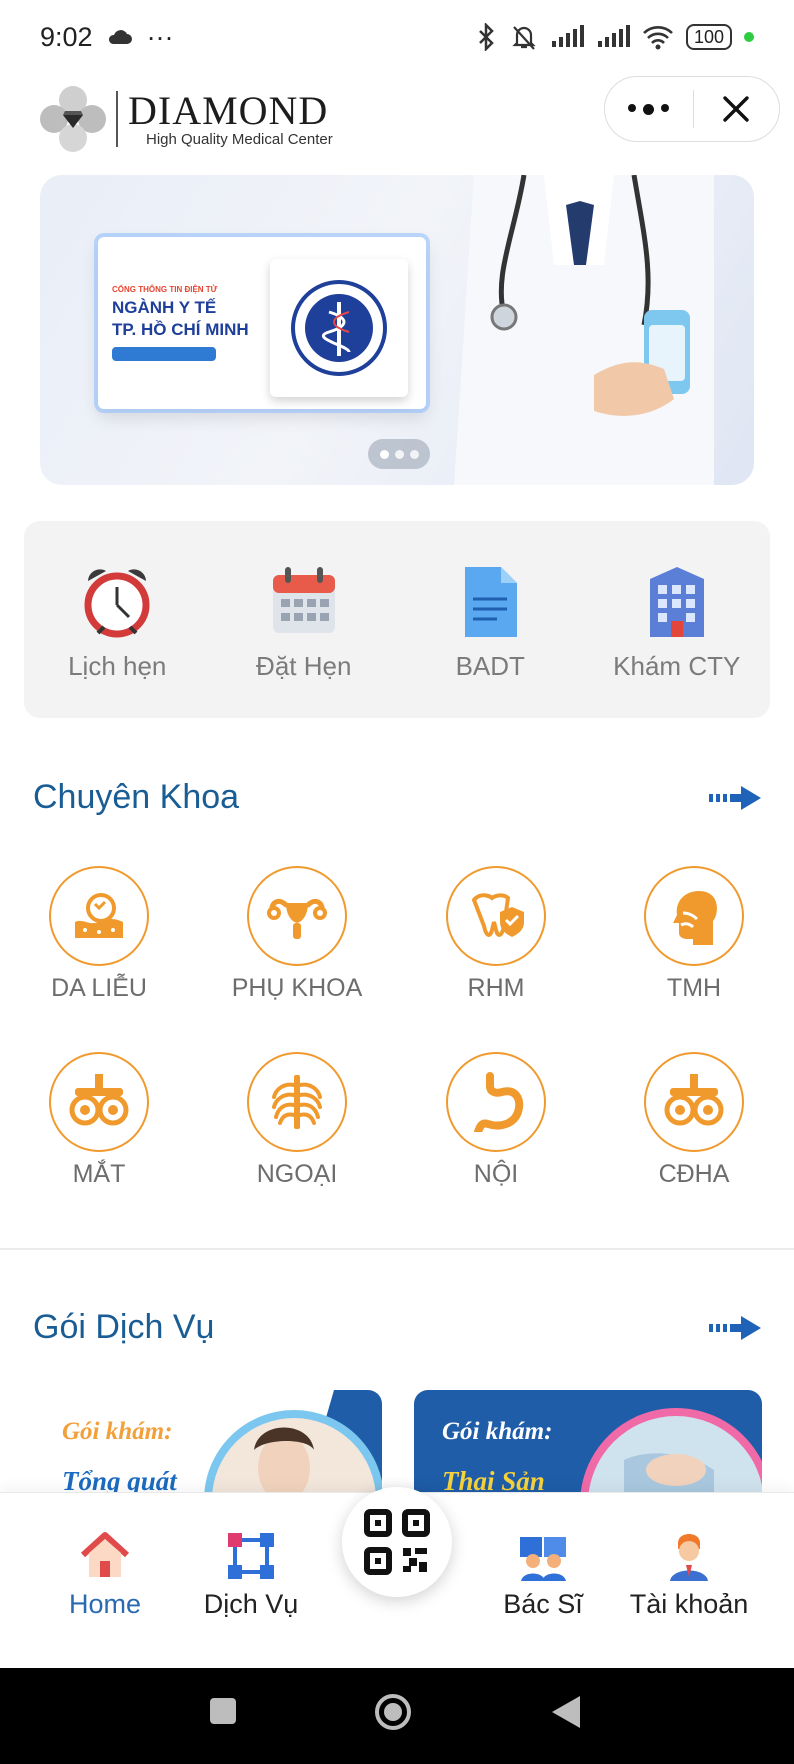 Image resolution: width=794 pixels, height=1764 pixels. I want to click on specialty-dental: RHM, so click(496, 934).